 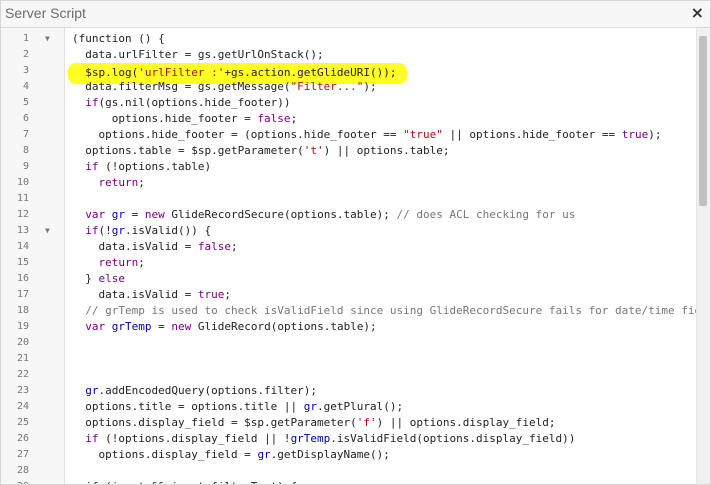 I want to click on code-token: ) || options.table;, so click(x=386, y=150).